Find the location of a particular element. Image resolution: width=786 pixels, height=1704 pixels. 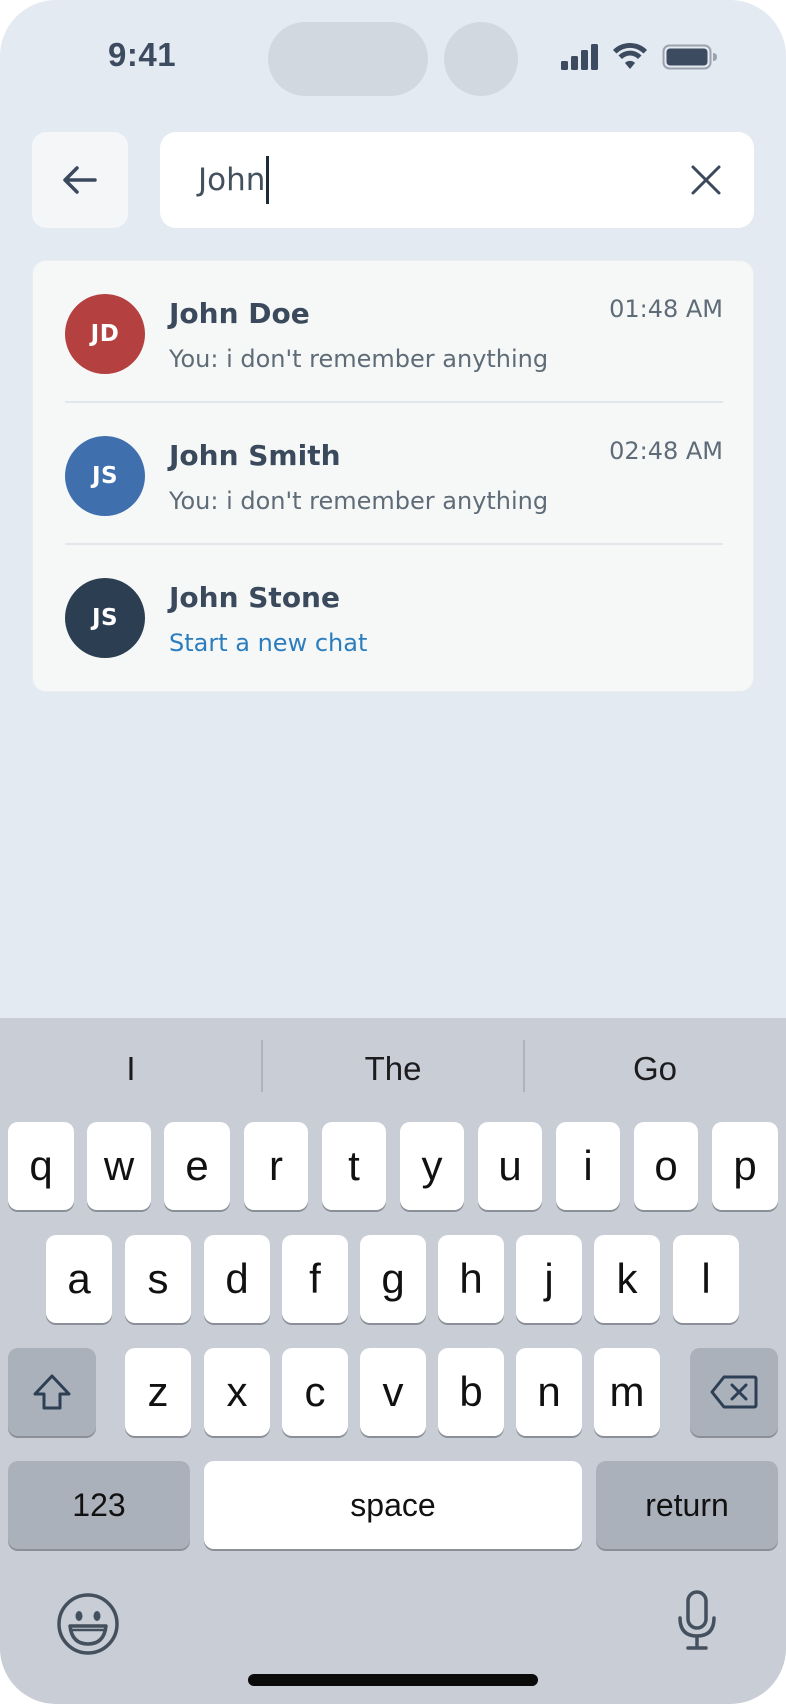

key-n: n is located at coordinates (549, 1392).